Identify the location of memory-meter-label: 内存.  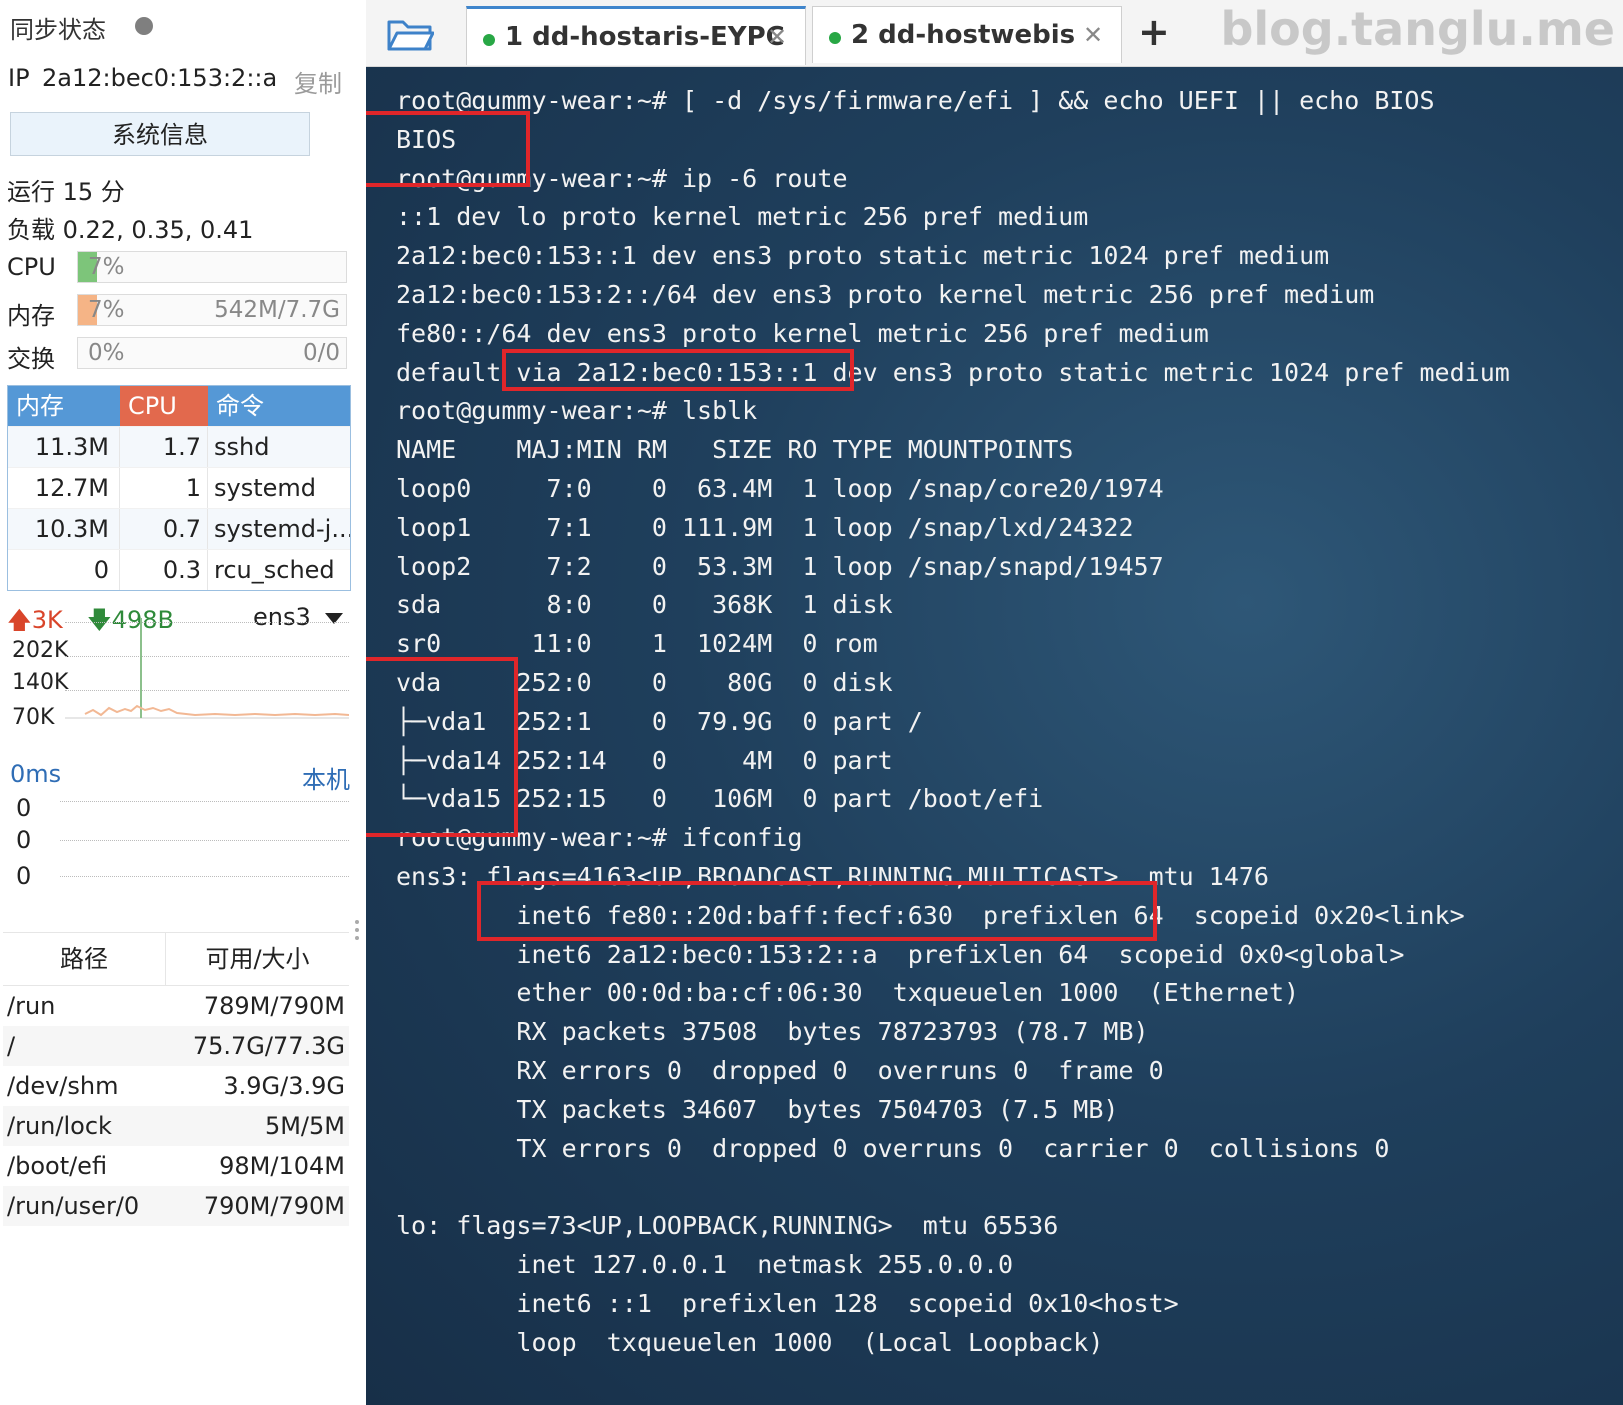
(31, 316).